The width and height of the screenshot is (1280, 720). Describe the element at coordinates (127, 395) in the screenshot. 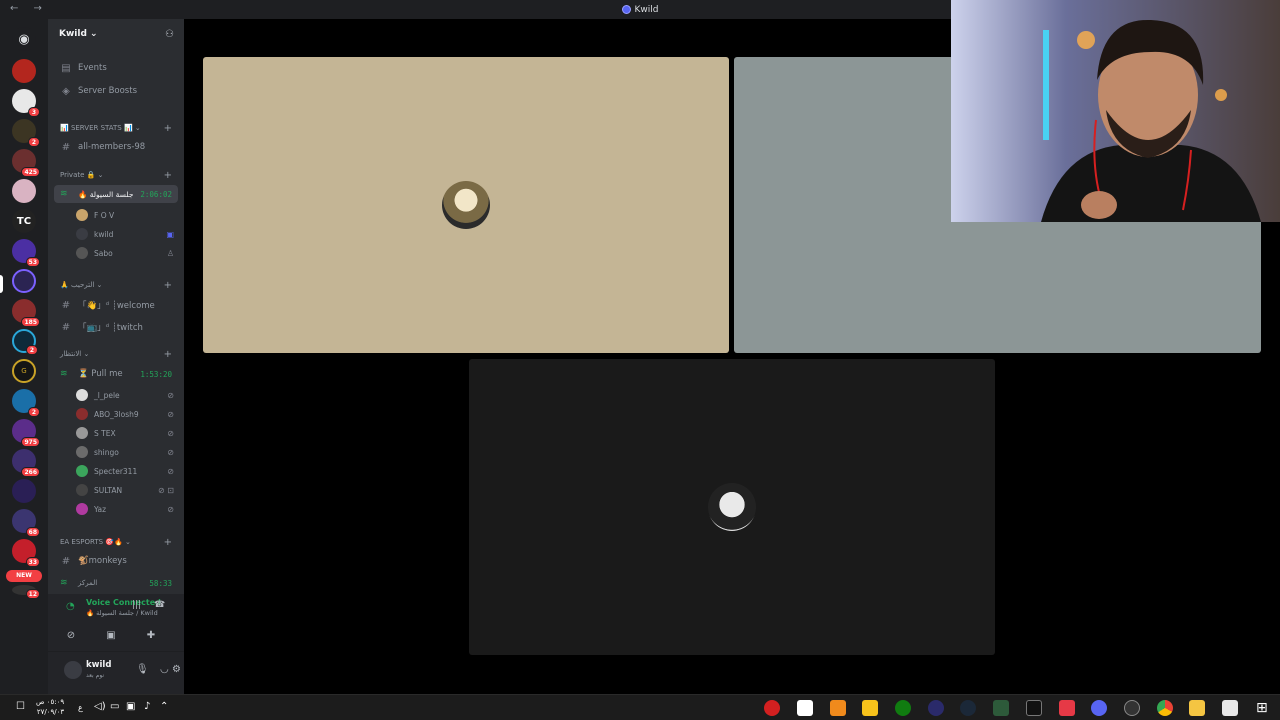

I see `voice-member: _l_pele ⊘` at that location.